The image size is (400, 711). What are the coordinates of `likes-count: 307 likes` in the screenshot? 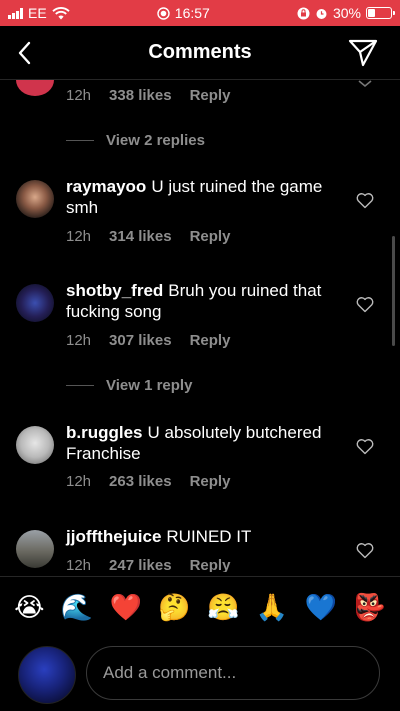 It's located at (140, 340).